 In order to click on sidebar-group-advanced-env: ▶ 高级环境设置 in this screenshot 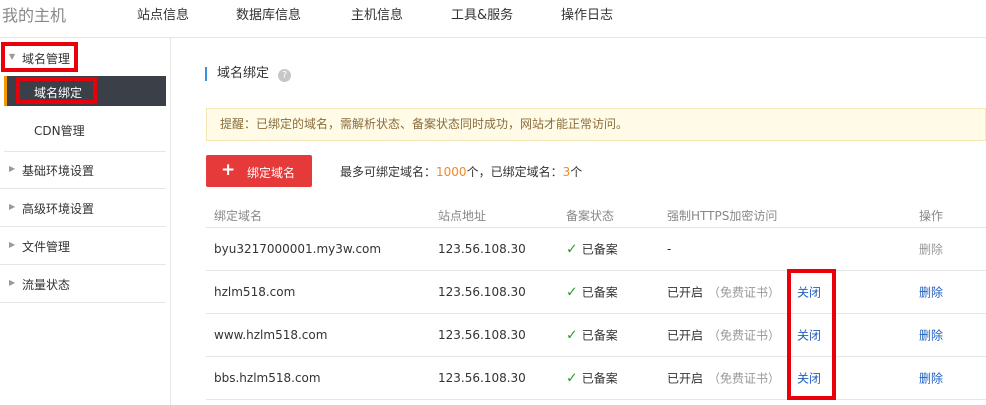, I will do `click(83, 208)`.